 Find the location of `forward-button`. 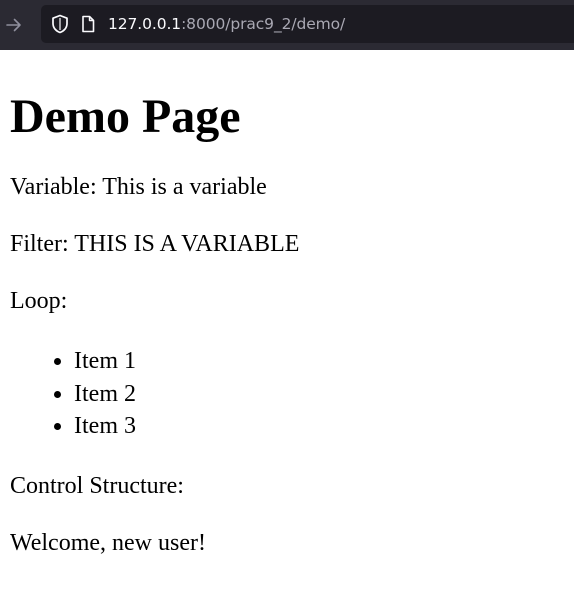

forward-button is located at coordinates (14, 25).